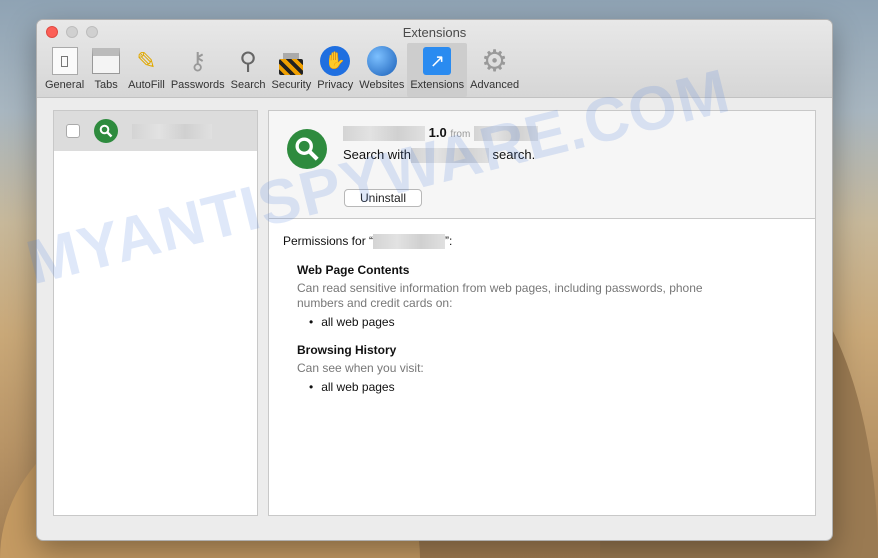 The height and width of the screenshot is (558, 878). I want to click on description-prefix: Search with, so click(377, 155).